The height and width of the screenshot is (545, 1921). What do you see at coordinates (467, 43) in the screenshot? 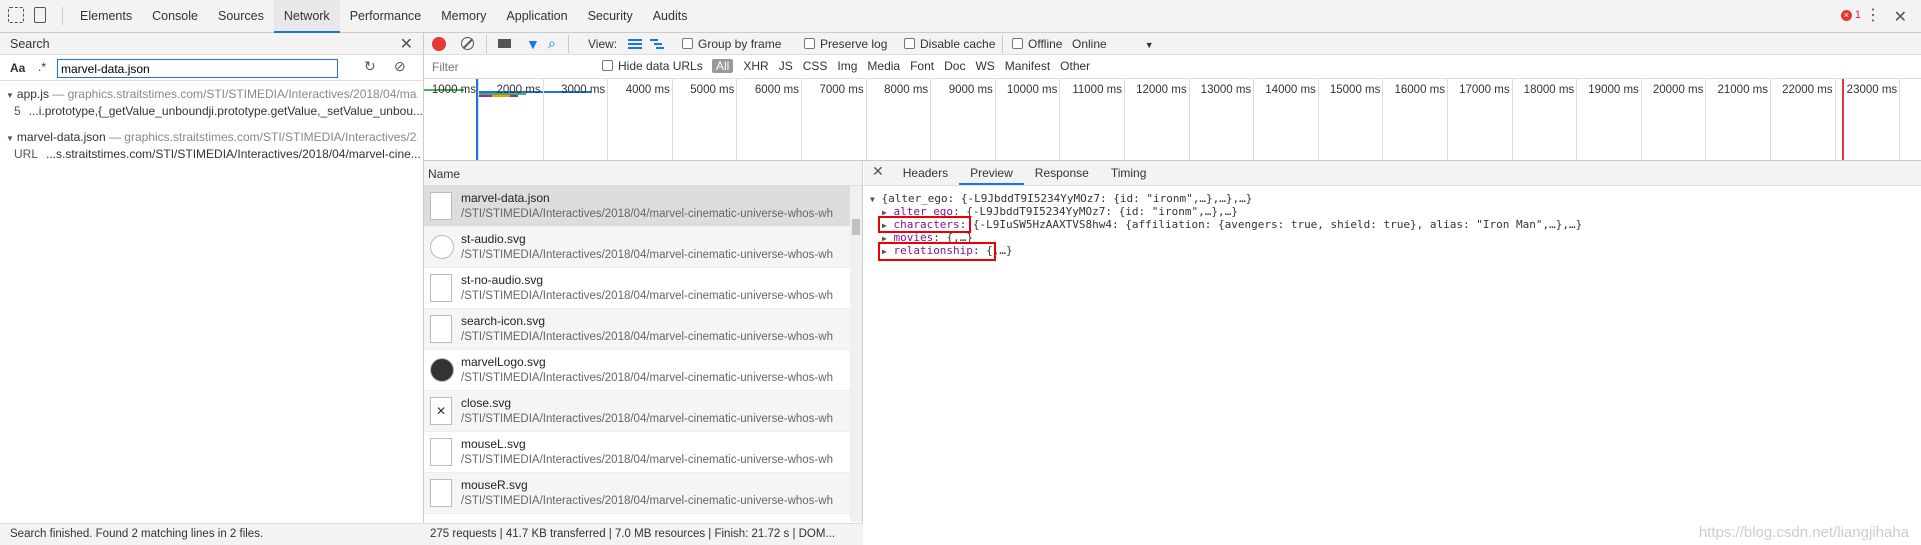
I see `clear-icon` at bounding box center [467, 43].